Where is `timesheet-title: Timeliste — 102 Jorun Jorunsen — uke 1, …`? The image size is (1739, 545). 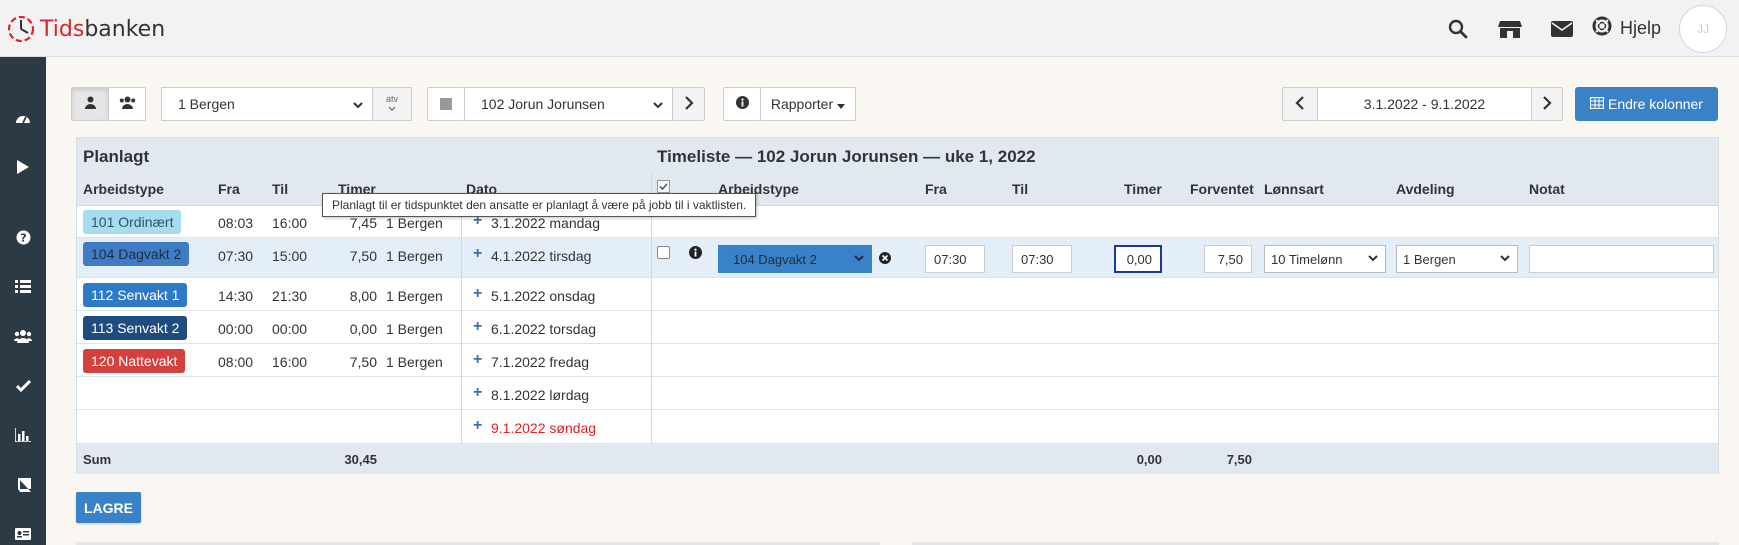
timesheet-title: Timeliste — 102 Jorun Jorunsen — uke 1, … is located at coordinates (846, 156).